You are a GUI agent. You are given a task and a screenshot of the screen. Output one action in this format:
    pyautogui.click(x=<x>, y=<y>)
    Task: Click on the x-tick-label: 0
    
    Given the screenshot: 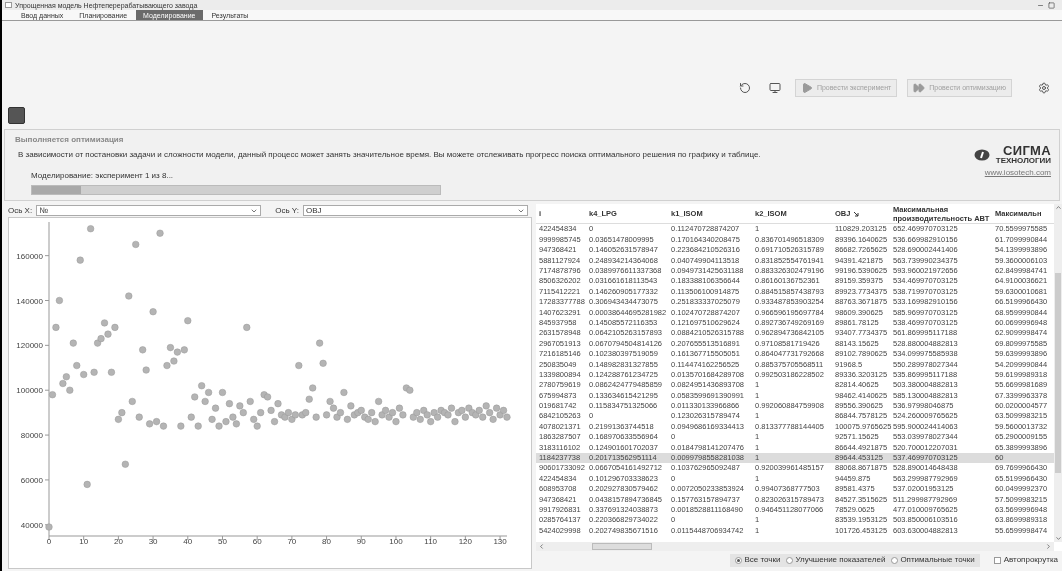 What is the action you would take?
    pyautogui.click(x=49, y=540)
    